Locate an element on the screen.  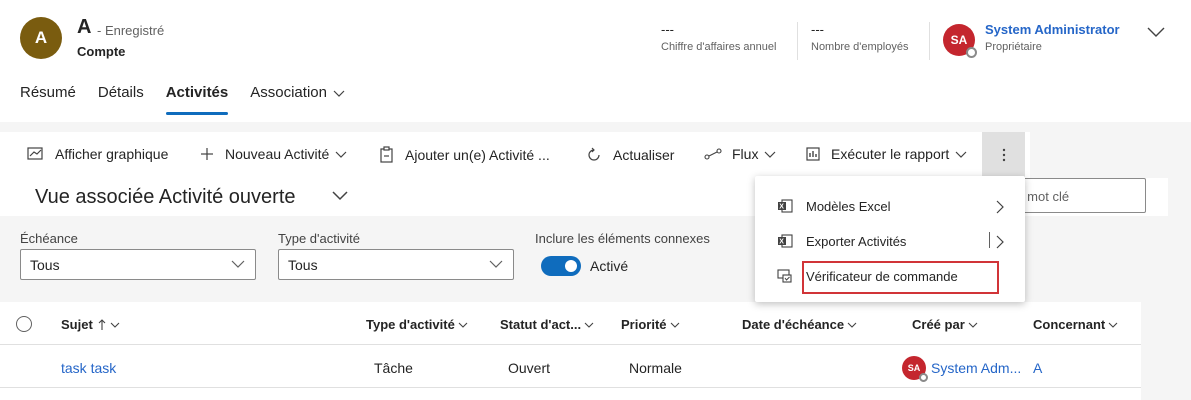
flow-button: Flux is located at coordinates (745, 154).